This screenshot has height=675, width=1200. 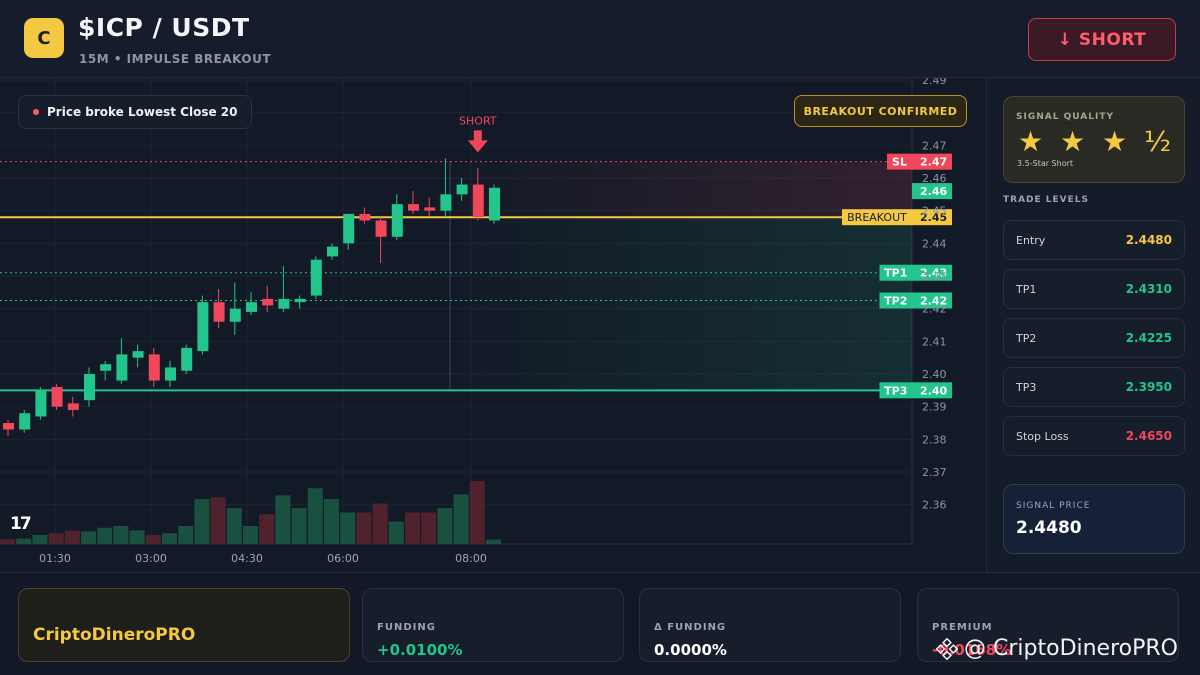 What do you see at coordinates (44, 38) in the screenshot?
I see `app-logo: C` at bounding box center [44, 38].